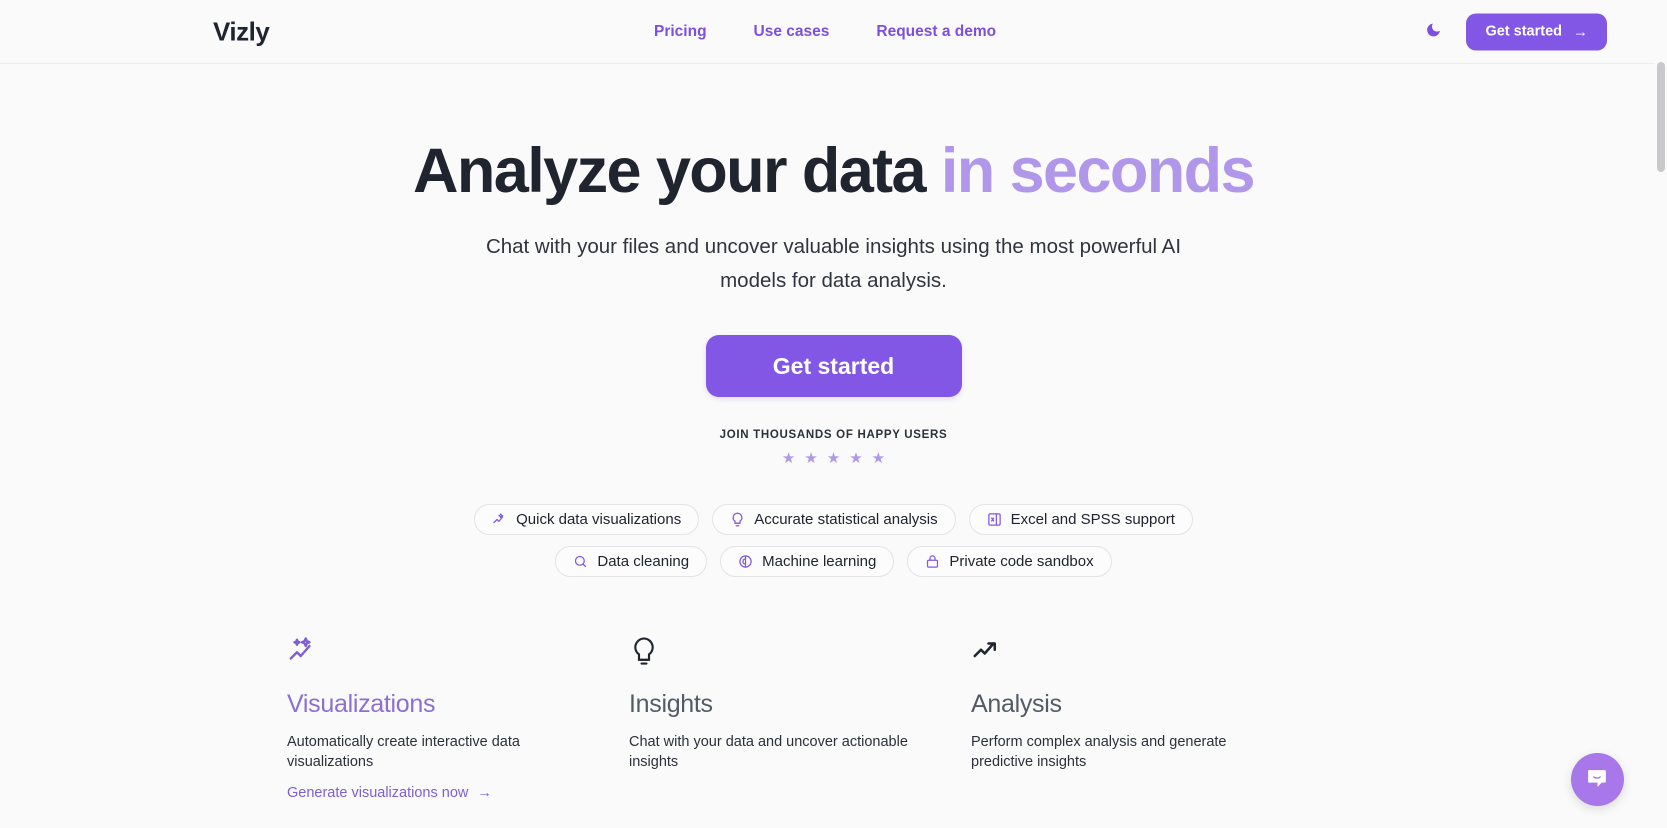  Describe the element at coordinates (1142, 653) in the screenshot. I see `trending-up-icon` at that location.